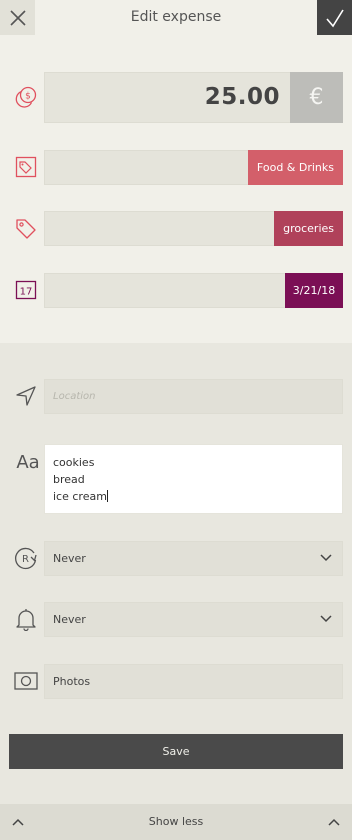 This screenshot has width=352, height=840. I want to click on svg-text: R, so click(25, 559).